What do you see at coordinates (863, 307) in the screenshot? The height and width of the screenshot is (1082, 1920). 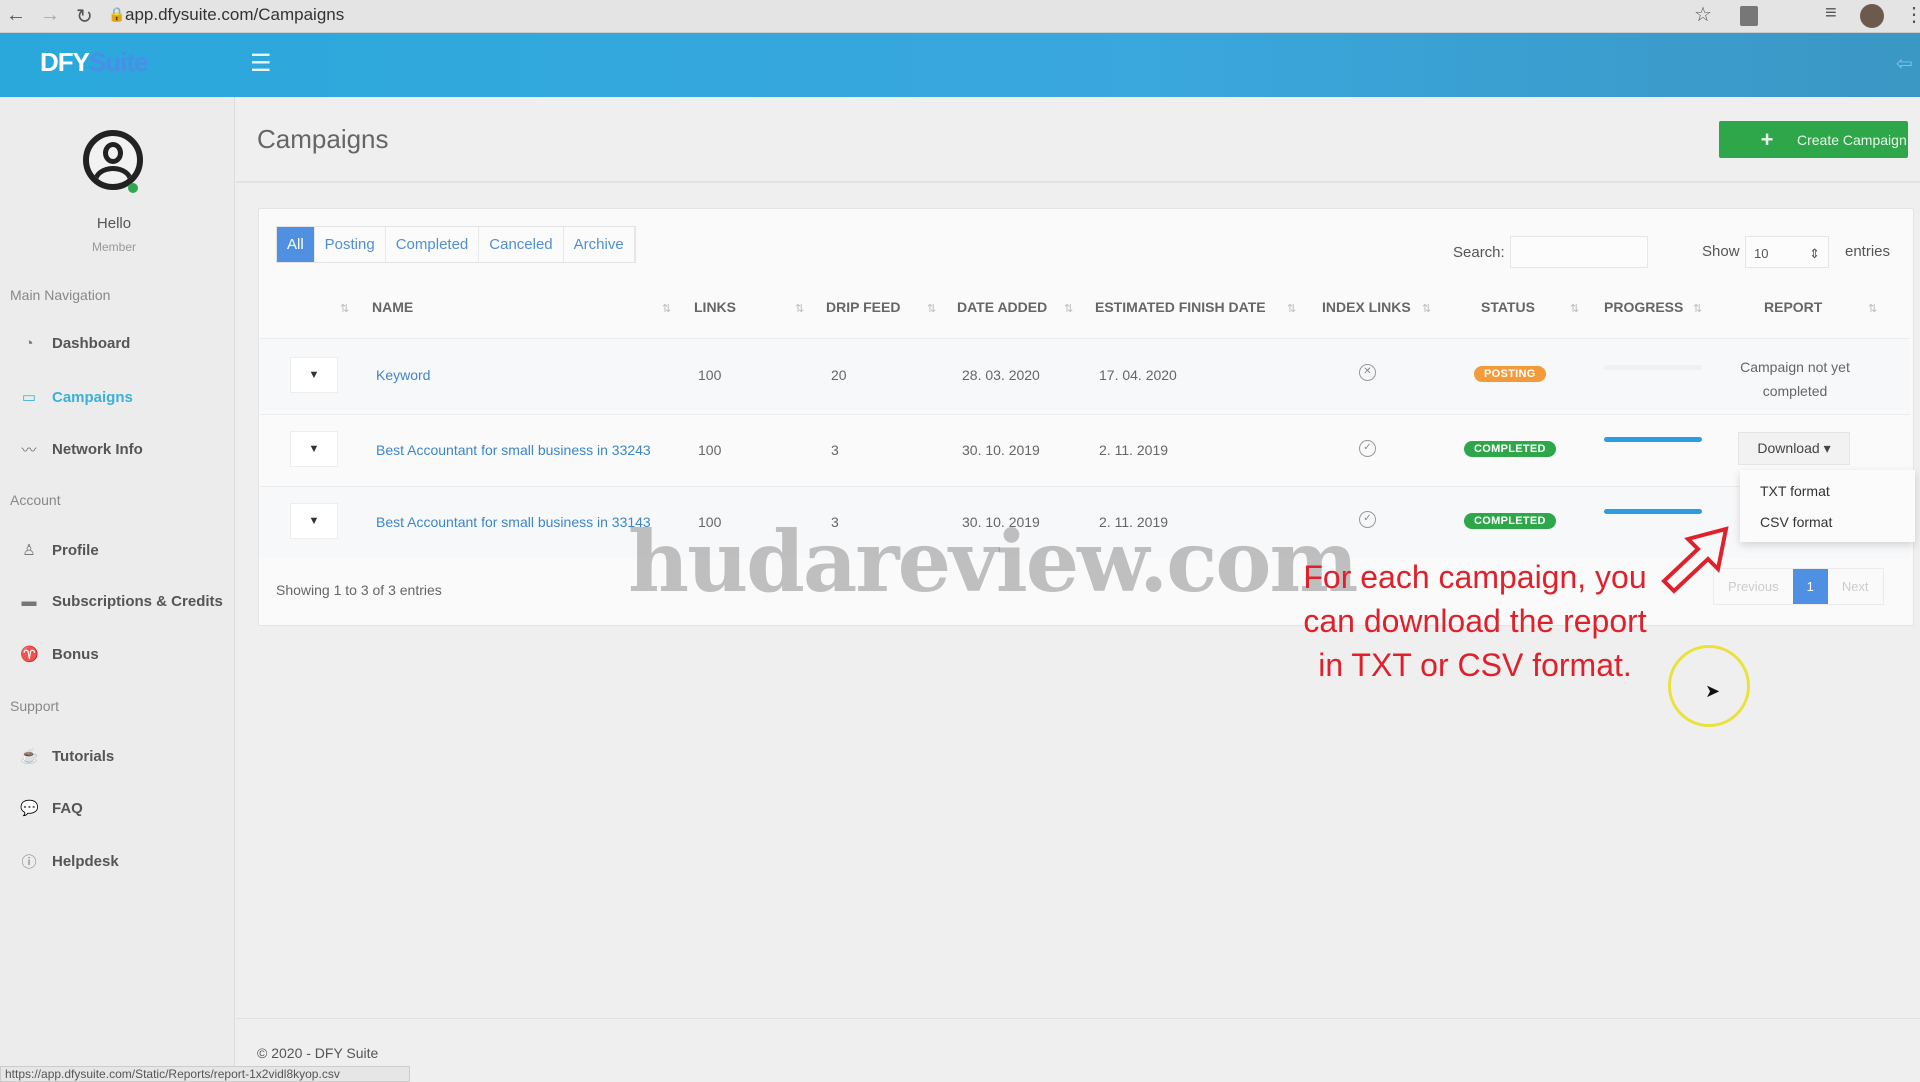 I see `col-drip-feed: DRIP FEED` at bounding box center [863, 307].